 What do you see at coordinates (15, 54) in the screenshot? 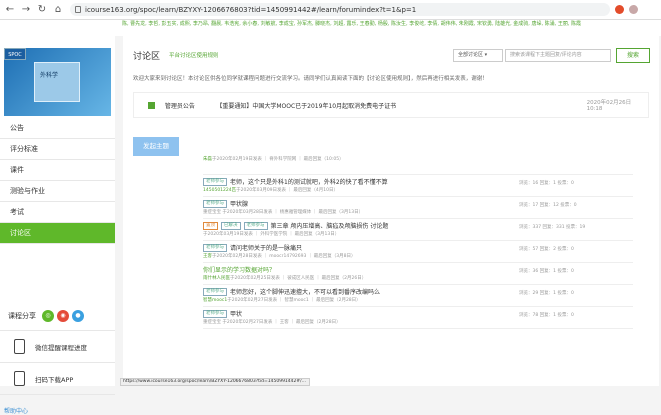
I see `spoc-tag: SPOC` at bounding box center [15, 54].